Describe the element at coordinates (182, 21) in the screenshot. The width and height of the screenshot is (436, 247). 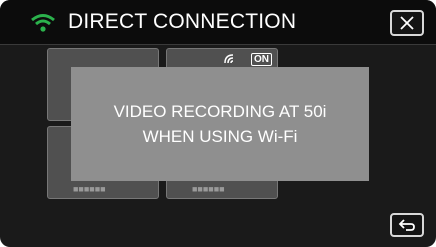
I see `page-title: DIRECT CONNECTION` at that location.